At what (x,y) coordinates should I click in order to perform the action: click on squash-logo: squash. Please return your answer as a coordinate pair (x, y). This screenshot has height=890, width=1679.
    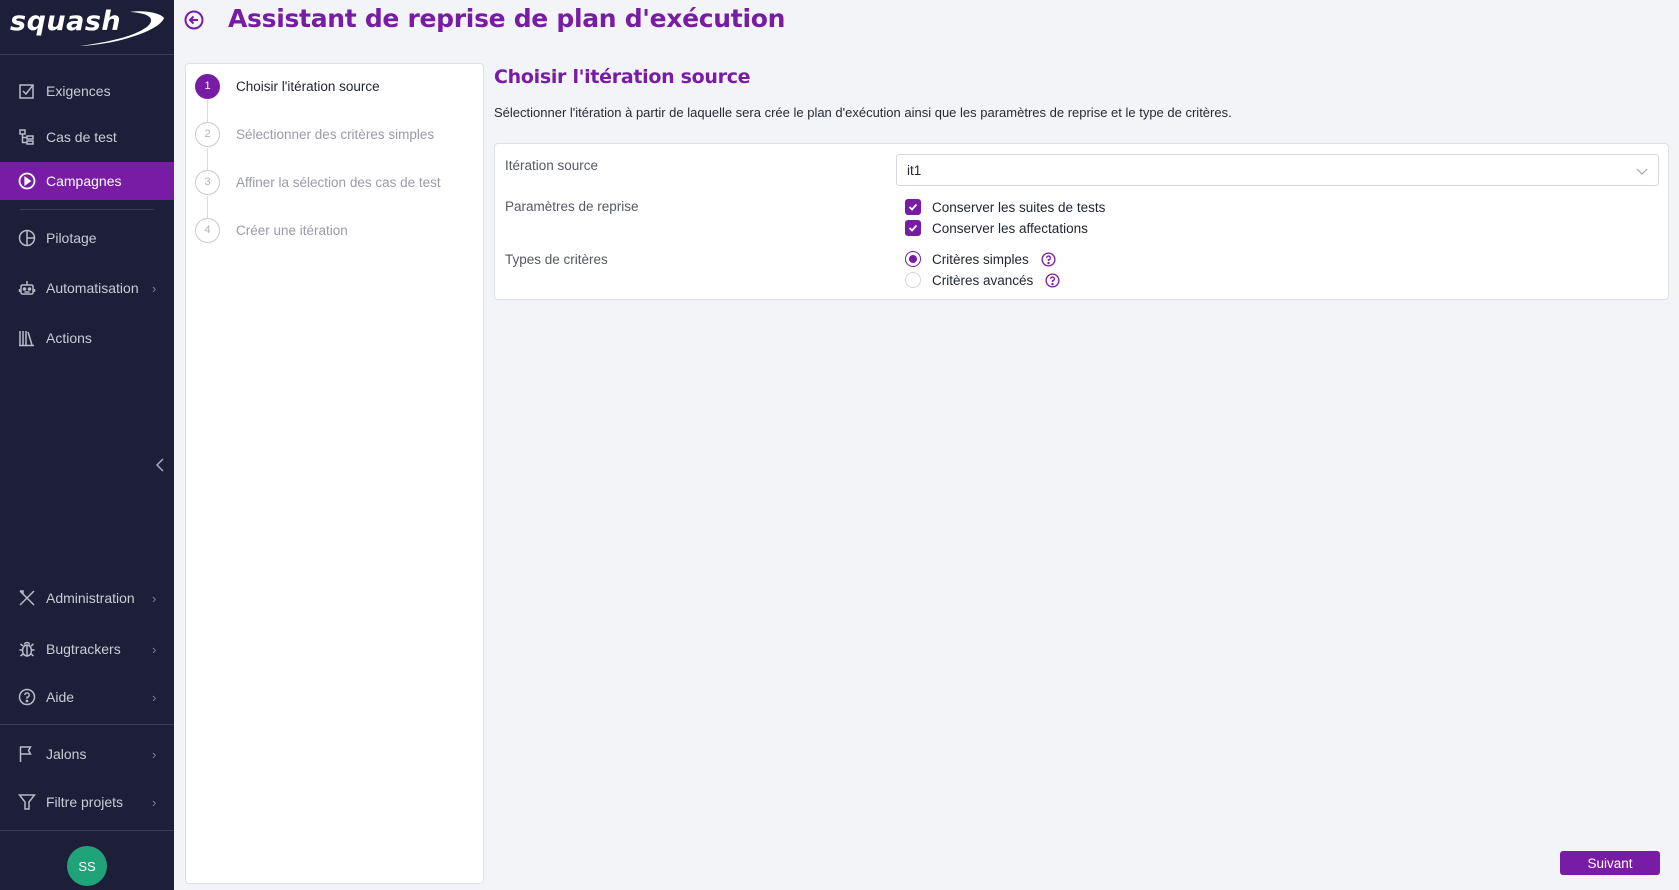
    Looking at the image, I should click on (87, 27).